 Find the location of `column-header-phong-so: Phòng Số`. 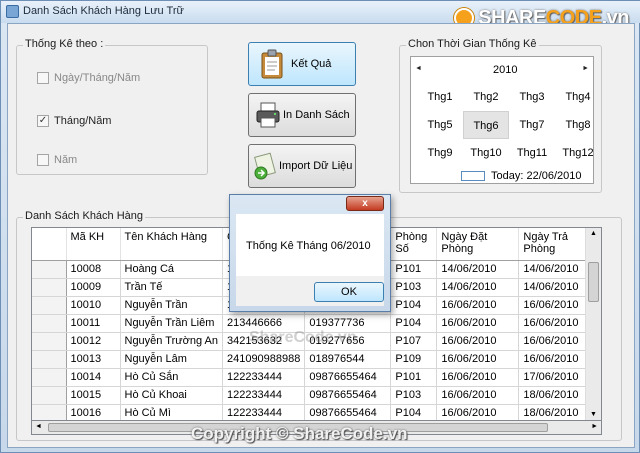

column-header-phong-so: Phòng Số is located at coordinates (414, 244).